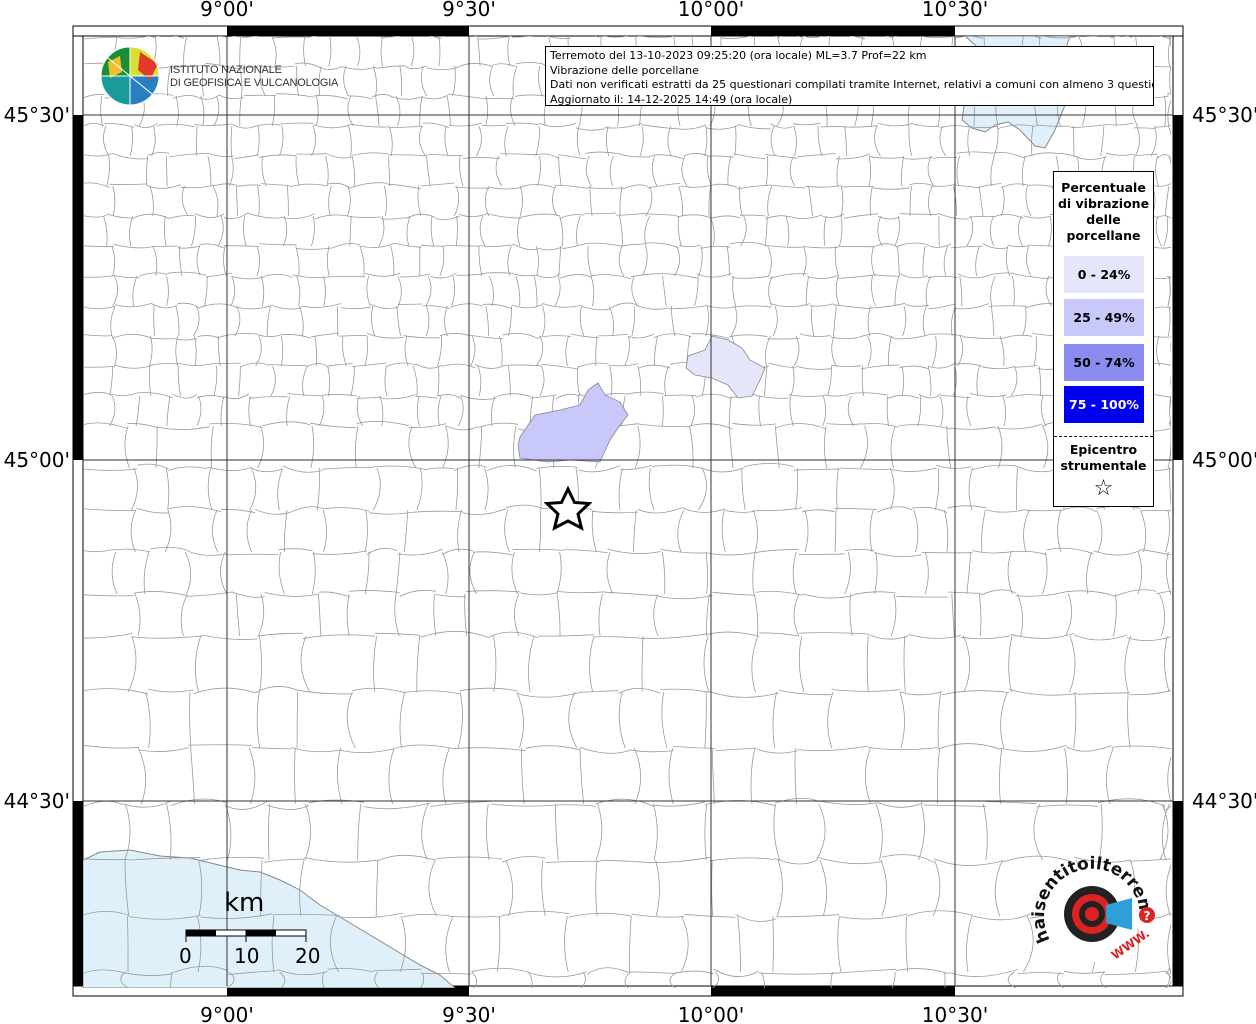  I want to click on scale-label-20: 20, so click(308, 956).